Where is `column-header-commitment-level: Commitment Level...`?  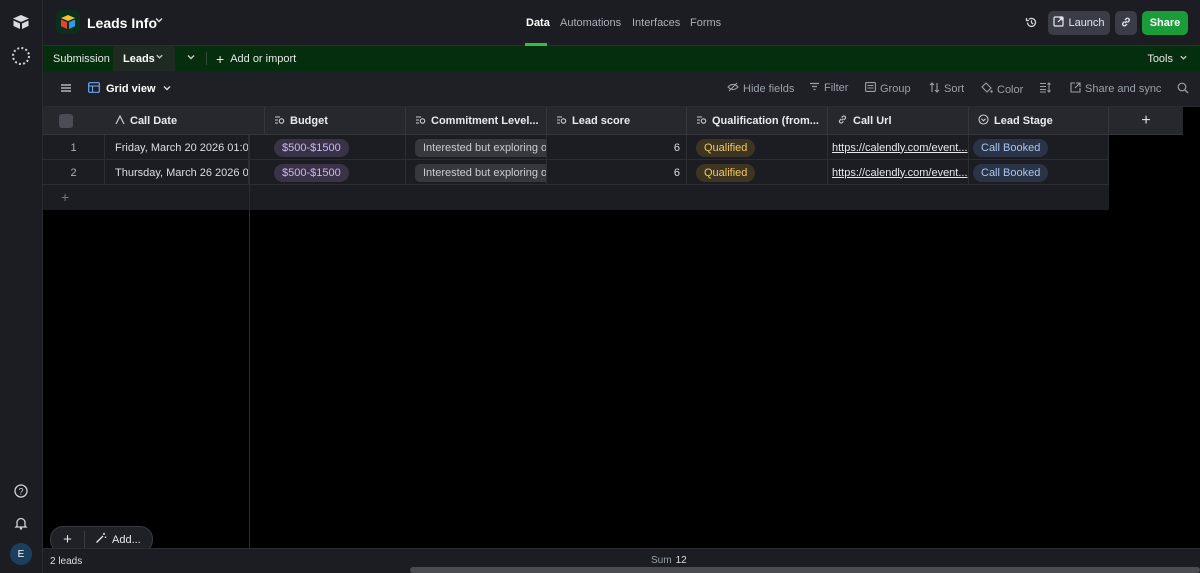
column-header-commitment-level: Commitment Level... is located at coordinates (476, 121).